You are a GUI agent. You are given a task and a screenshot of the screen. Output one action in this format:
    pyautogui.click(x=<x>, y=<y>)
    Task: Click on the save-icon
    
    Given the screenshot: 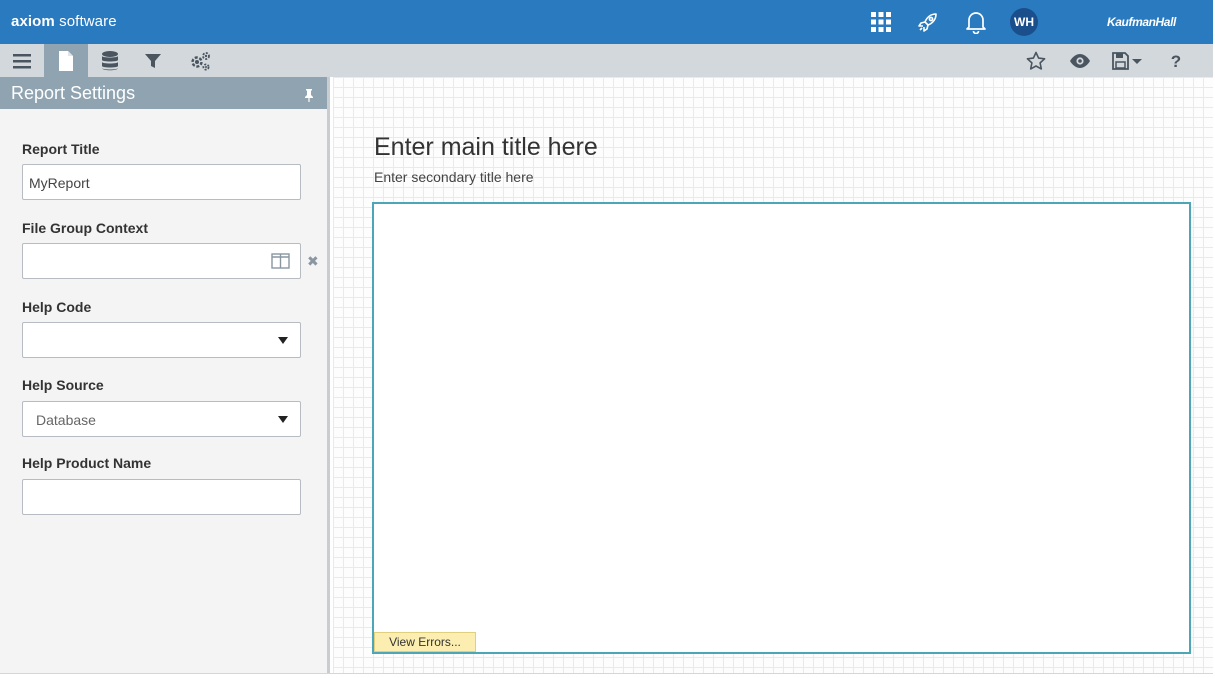 What is the action you would take?
    pyautogui.click(x=1127, y=60)
    